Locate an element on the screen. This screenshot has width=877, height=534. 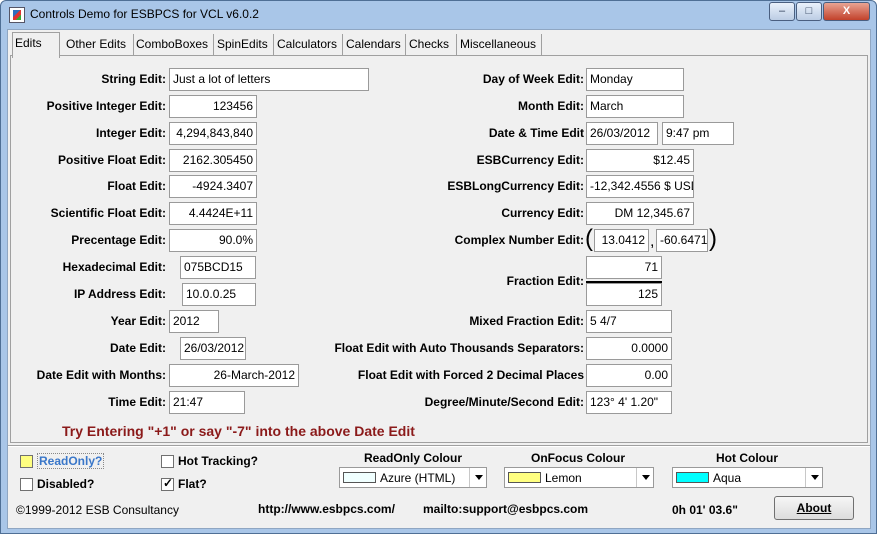
tab-calendars: Calendars is located at coordinates (375, 45).